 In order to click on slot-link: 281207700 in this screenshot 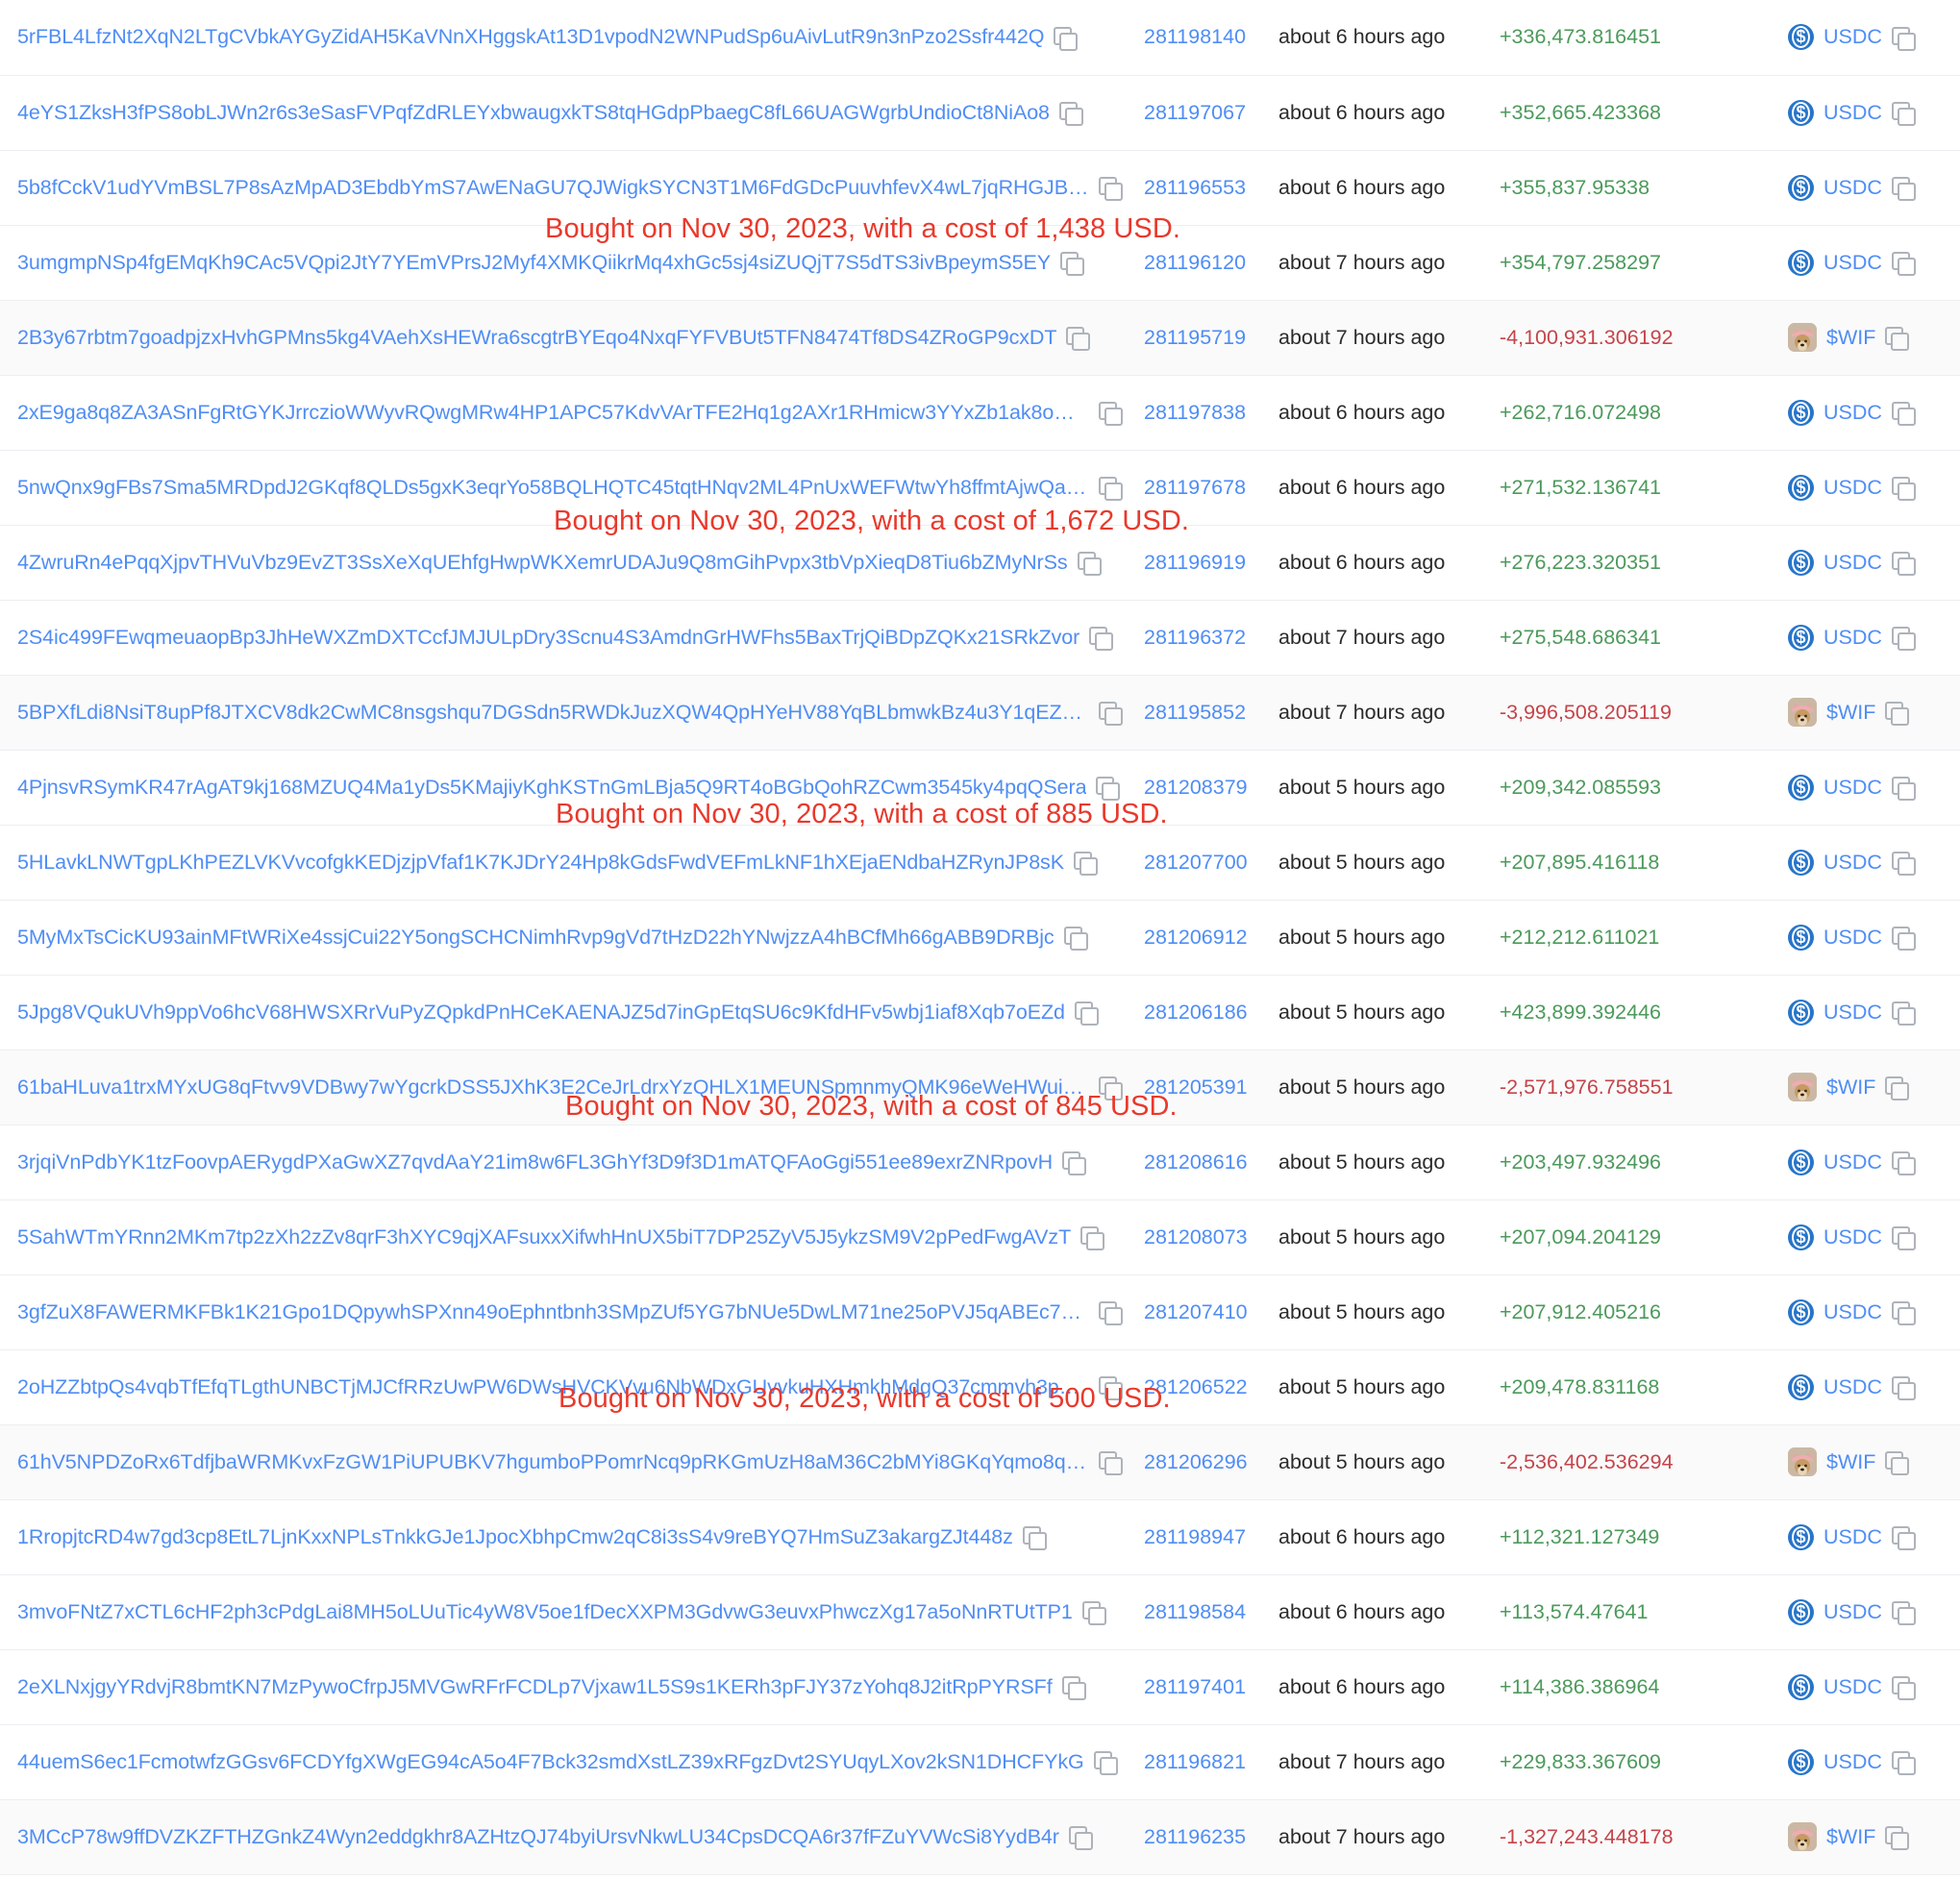, I will do `click(1196, 862)`.